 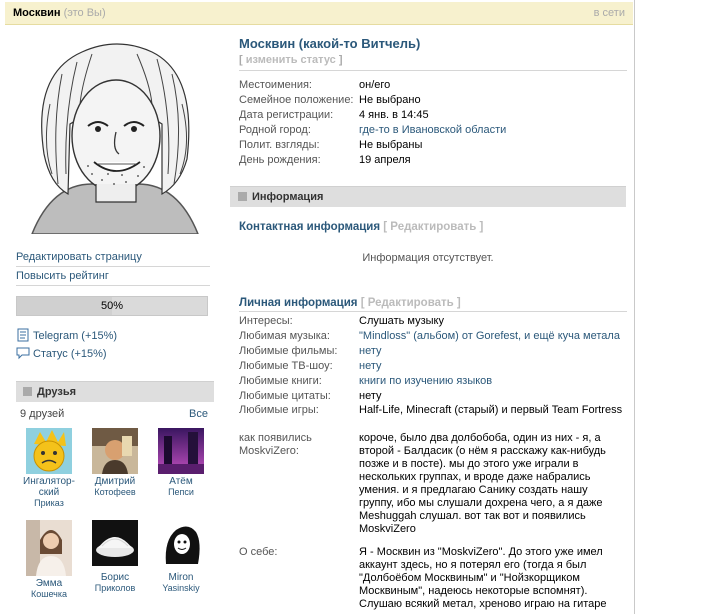 What do you see at coordinates (319, 13) in the screenshot?
I see `profile-topbar: Москвин (это Вы) в сети` at bounding box center [319, 13].